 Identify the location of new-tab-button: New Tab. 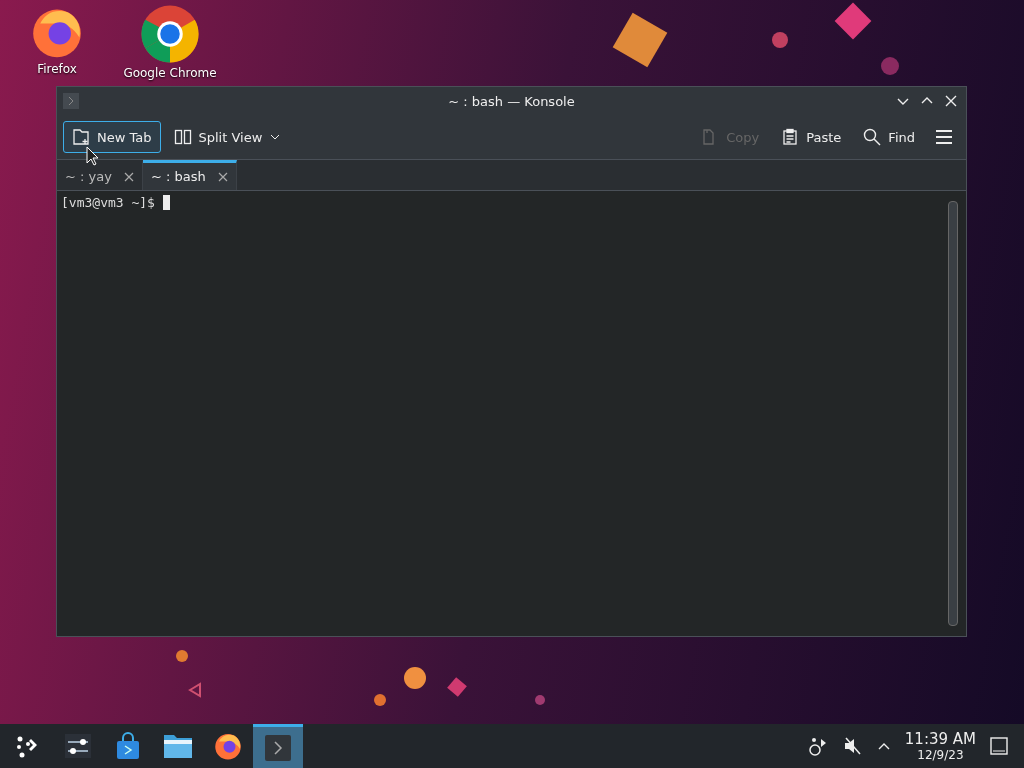
(112, 137).